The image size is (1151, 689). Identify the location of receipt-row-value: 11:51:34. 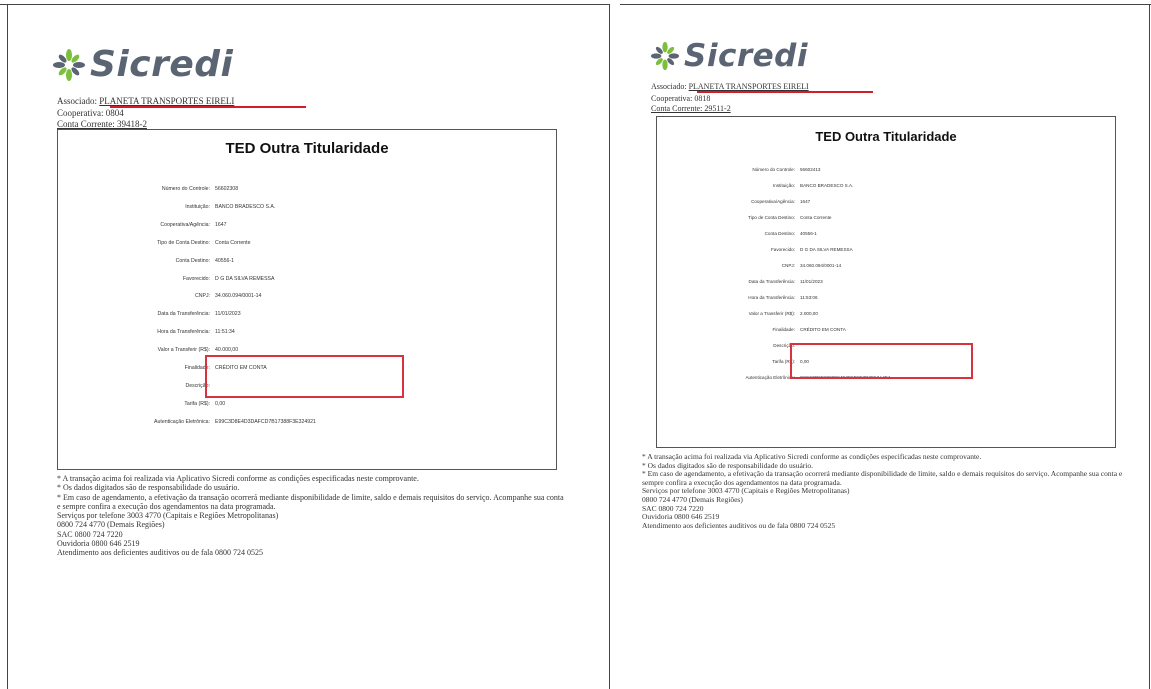
(225, 332).